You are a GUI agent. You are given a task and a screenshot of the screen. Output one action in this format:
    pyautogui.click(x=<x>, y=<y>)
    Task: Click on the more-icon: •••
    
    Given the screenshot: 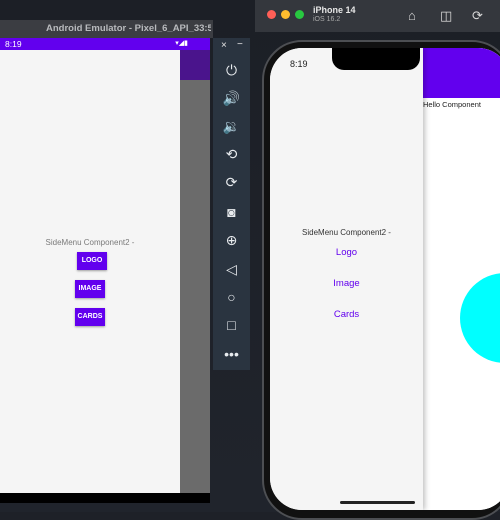 What is the action you would take?
    pyautogui.click(x=231, y=354)
    